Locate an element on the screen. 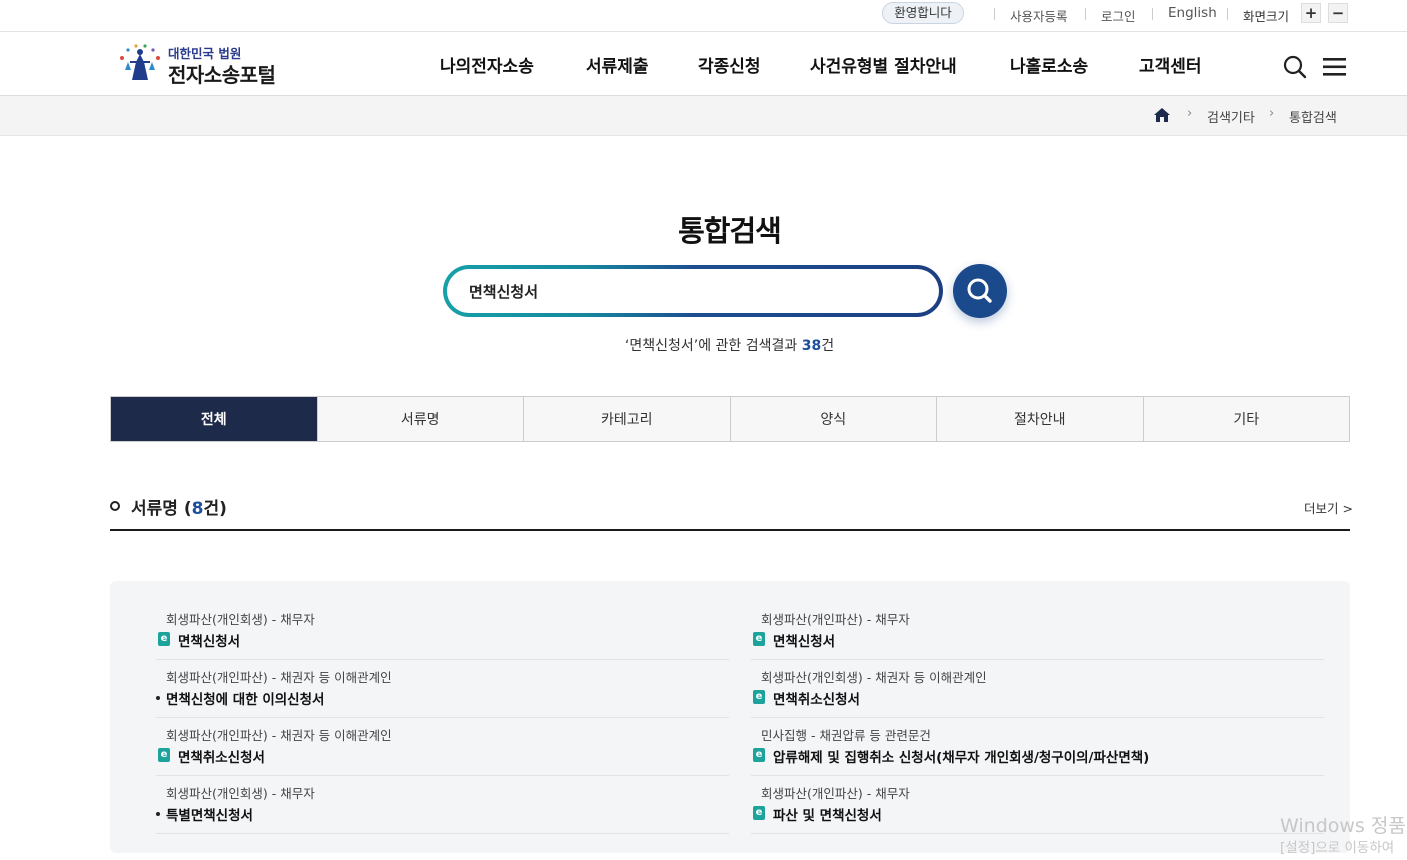 The image size is (1407, 860). windows-watermark: Windows 정품 is located at coordinates (1343, 826).